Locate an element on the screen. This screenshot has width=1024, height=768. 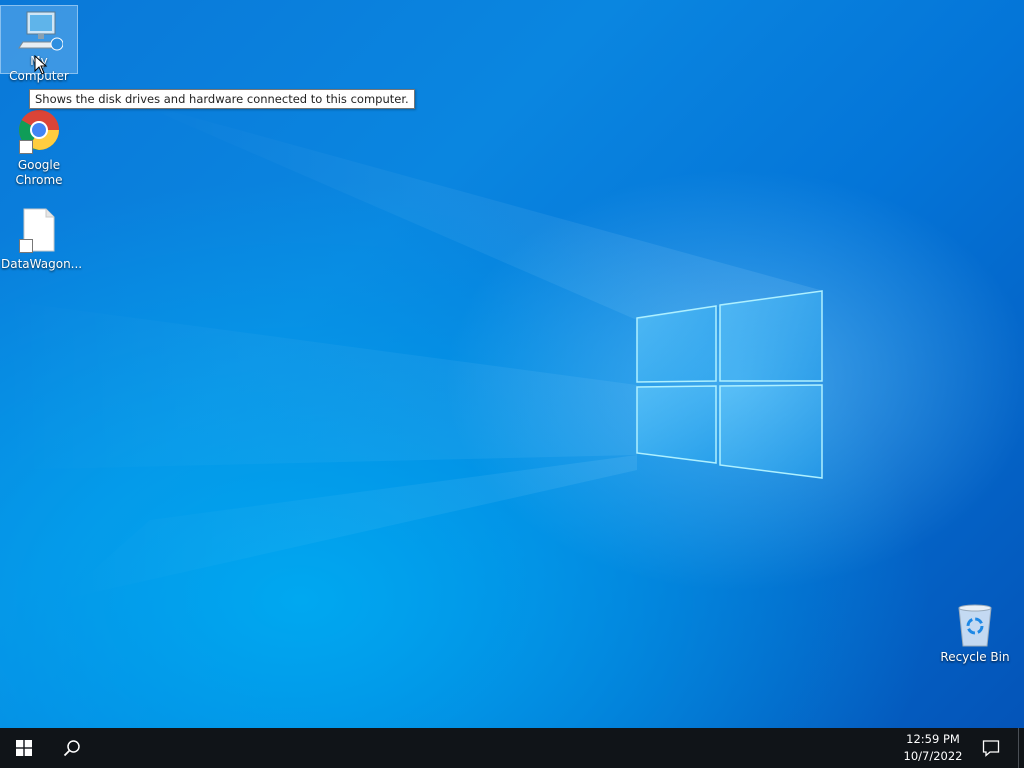
start-button is located at coordinates (24, 748).